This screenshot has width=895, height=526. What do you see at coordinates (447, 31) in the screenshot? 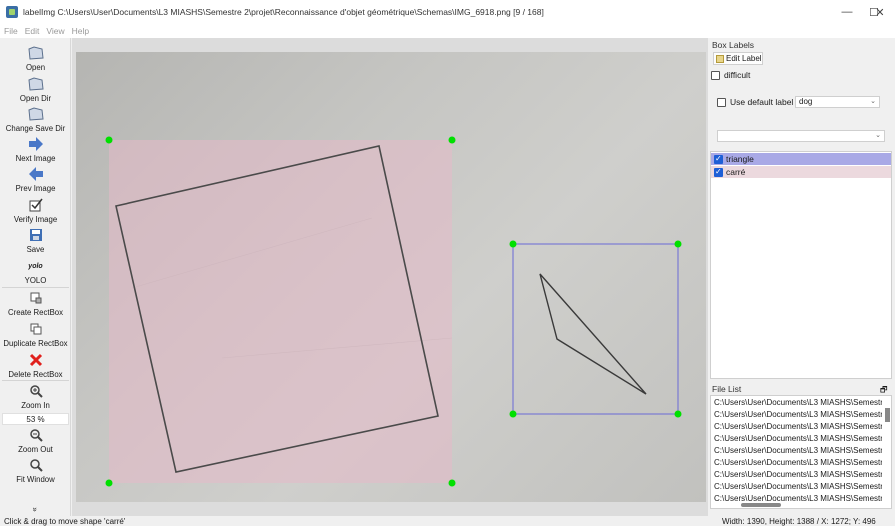
I see `menu-bar: File Edit View Help` at bounding box center [447, 31].